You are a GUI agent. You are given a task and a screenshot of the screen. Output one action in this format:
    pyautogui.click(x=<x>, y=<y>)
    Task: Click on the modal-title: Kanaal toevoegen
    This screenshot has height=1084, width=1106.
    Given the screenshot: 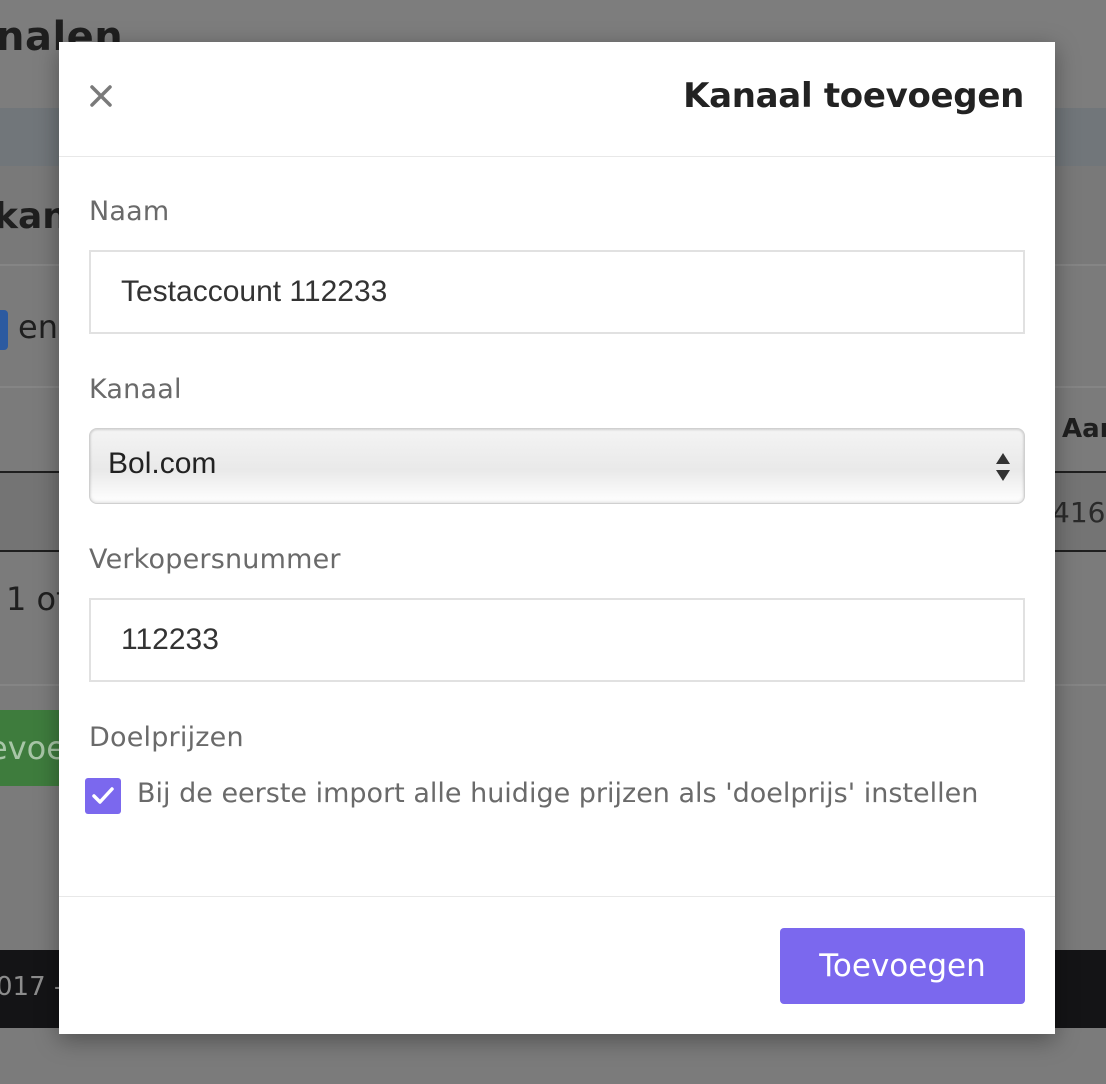 What is the action you would take?
    pyautogui.click(x=853, y=96)
    